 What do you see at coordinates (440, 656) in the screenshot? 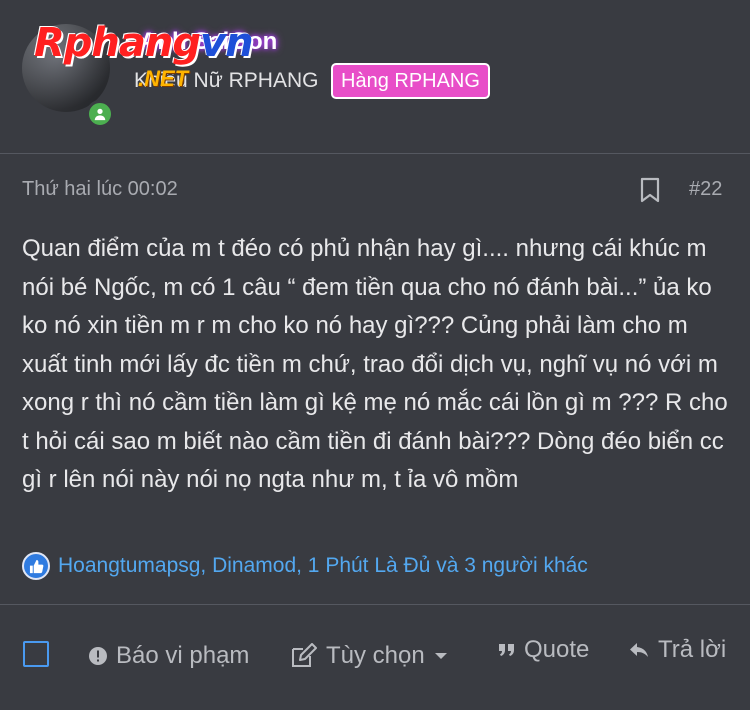
I see `chevron-down-icon` at bounding box center [440, 656].